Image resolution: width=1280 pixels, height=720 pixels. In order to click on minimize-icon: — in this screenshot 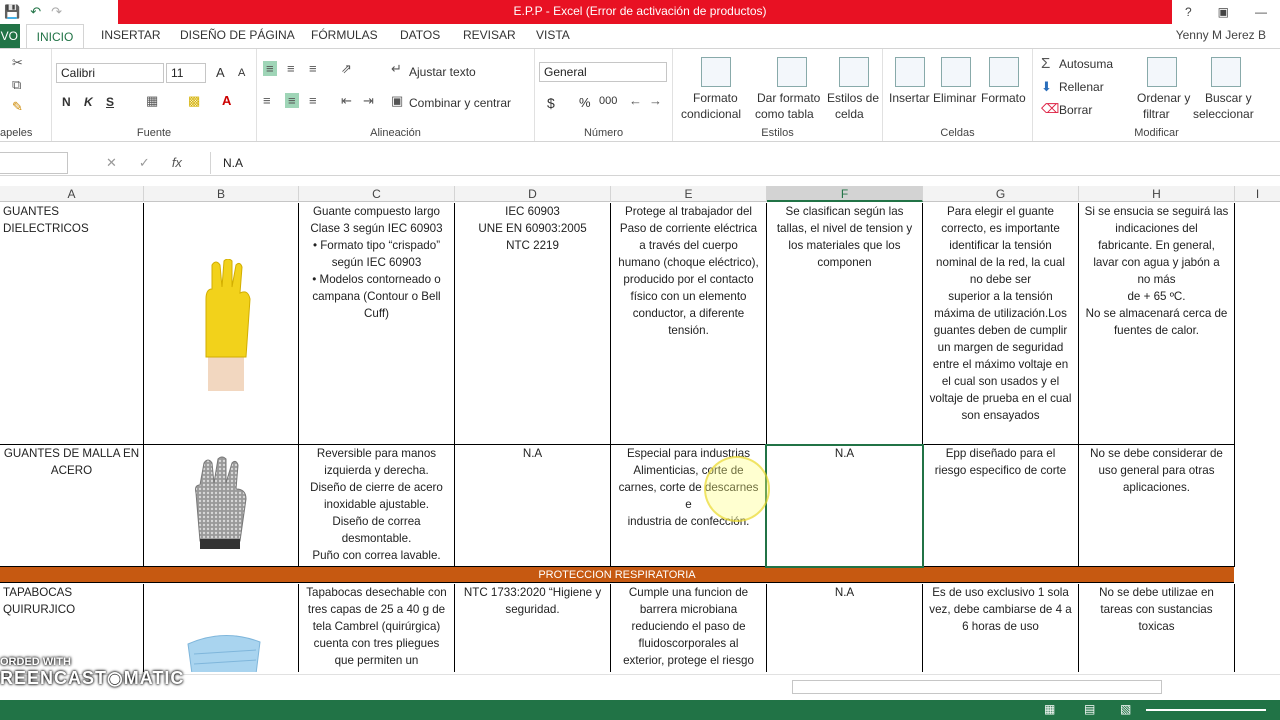, I will do `click(1261, 12)`.